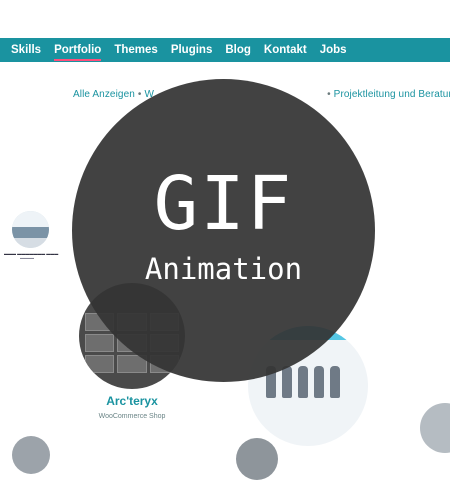  Describe the element at coordinates (104, 94) in the screenshot. I see `filter-show-all: Alle Anzeigen` at that location.